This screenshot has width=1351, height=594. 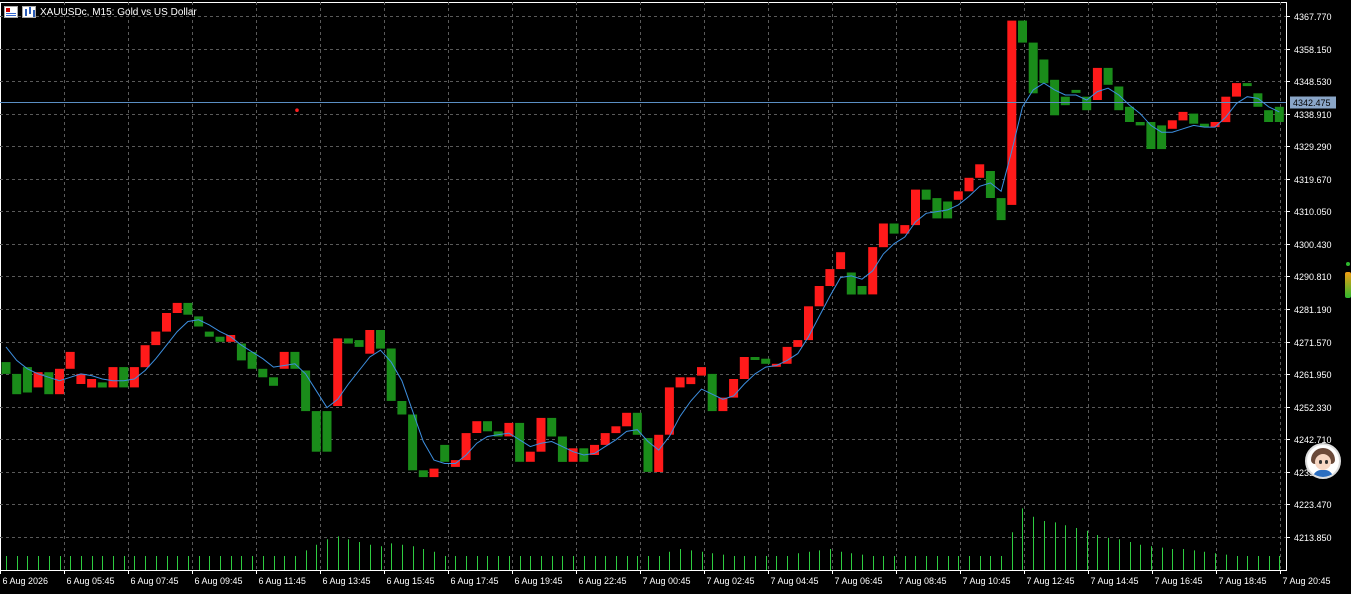 What do you see at coordinates (475, 581) in the screenshot?
I see `x-tick-label: 6 Aug 17:45` at bounding box center [475, 581].